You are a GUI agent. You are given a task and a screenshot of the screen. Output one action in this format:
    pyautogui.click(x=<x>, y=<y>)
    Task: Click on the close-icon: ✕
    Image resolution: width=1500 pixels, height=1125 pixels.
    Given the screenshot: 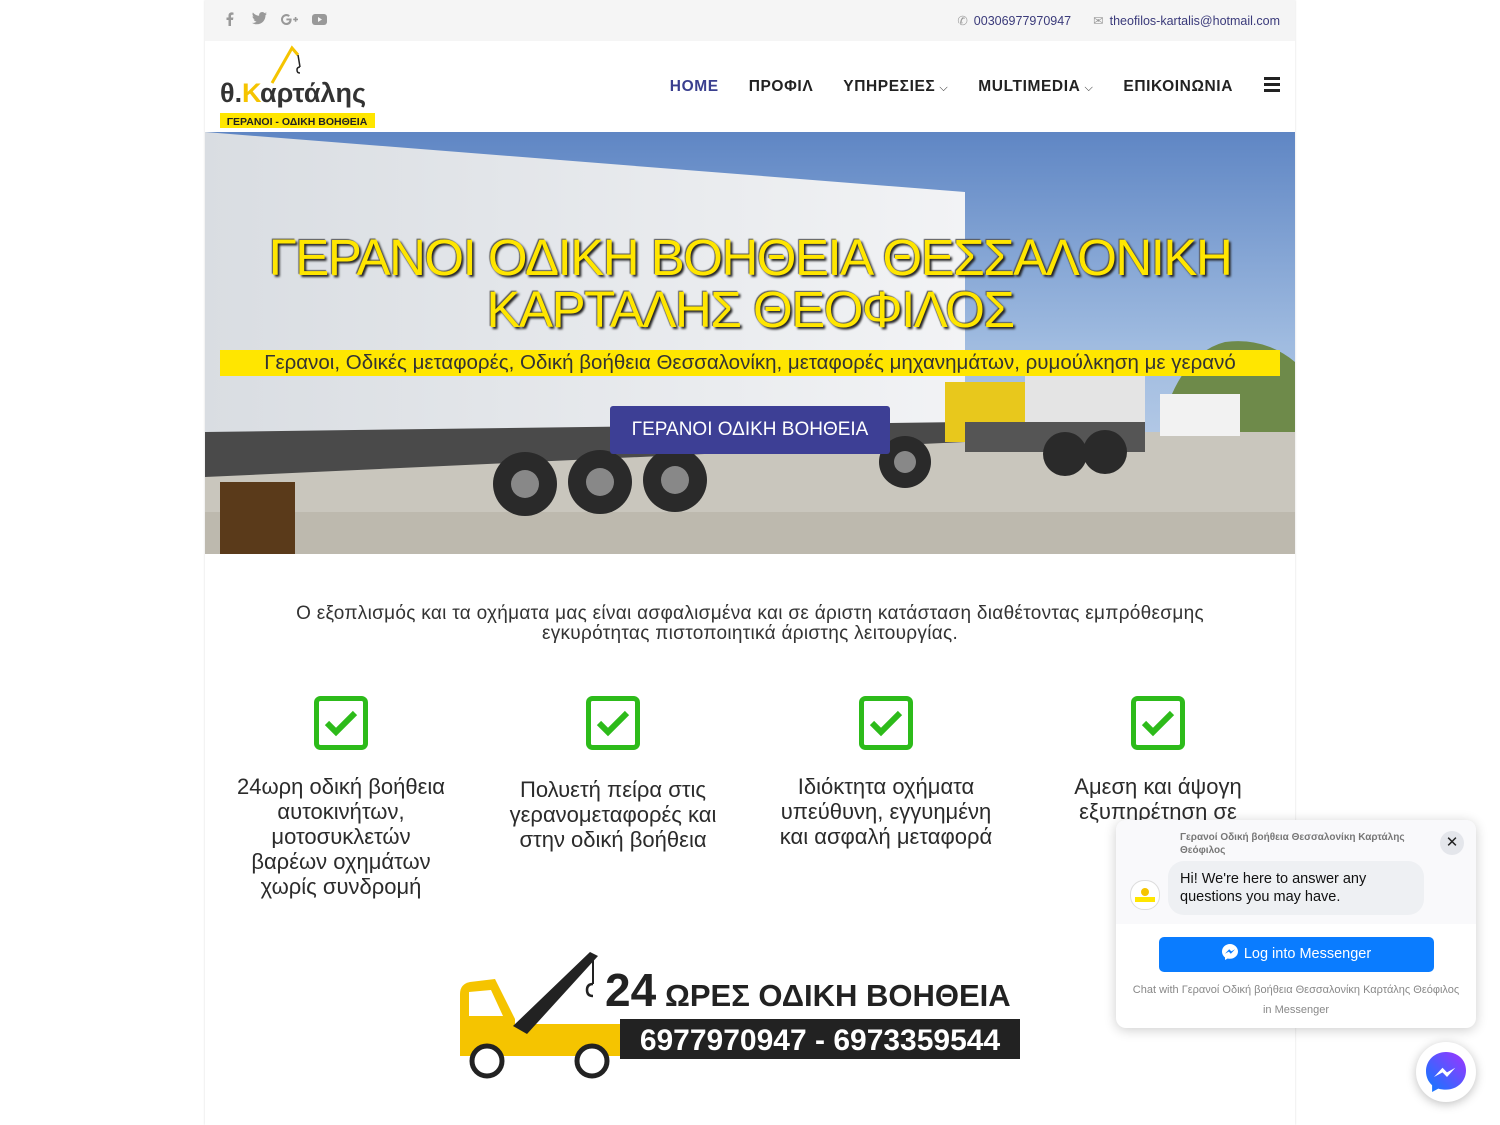 What is the action you would take?
    pyautogui.click(x=1452, y=843)
    